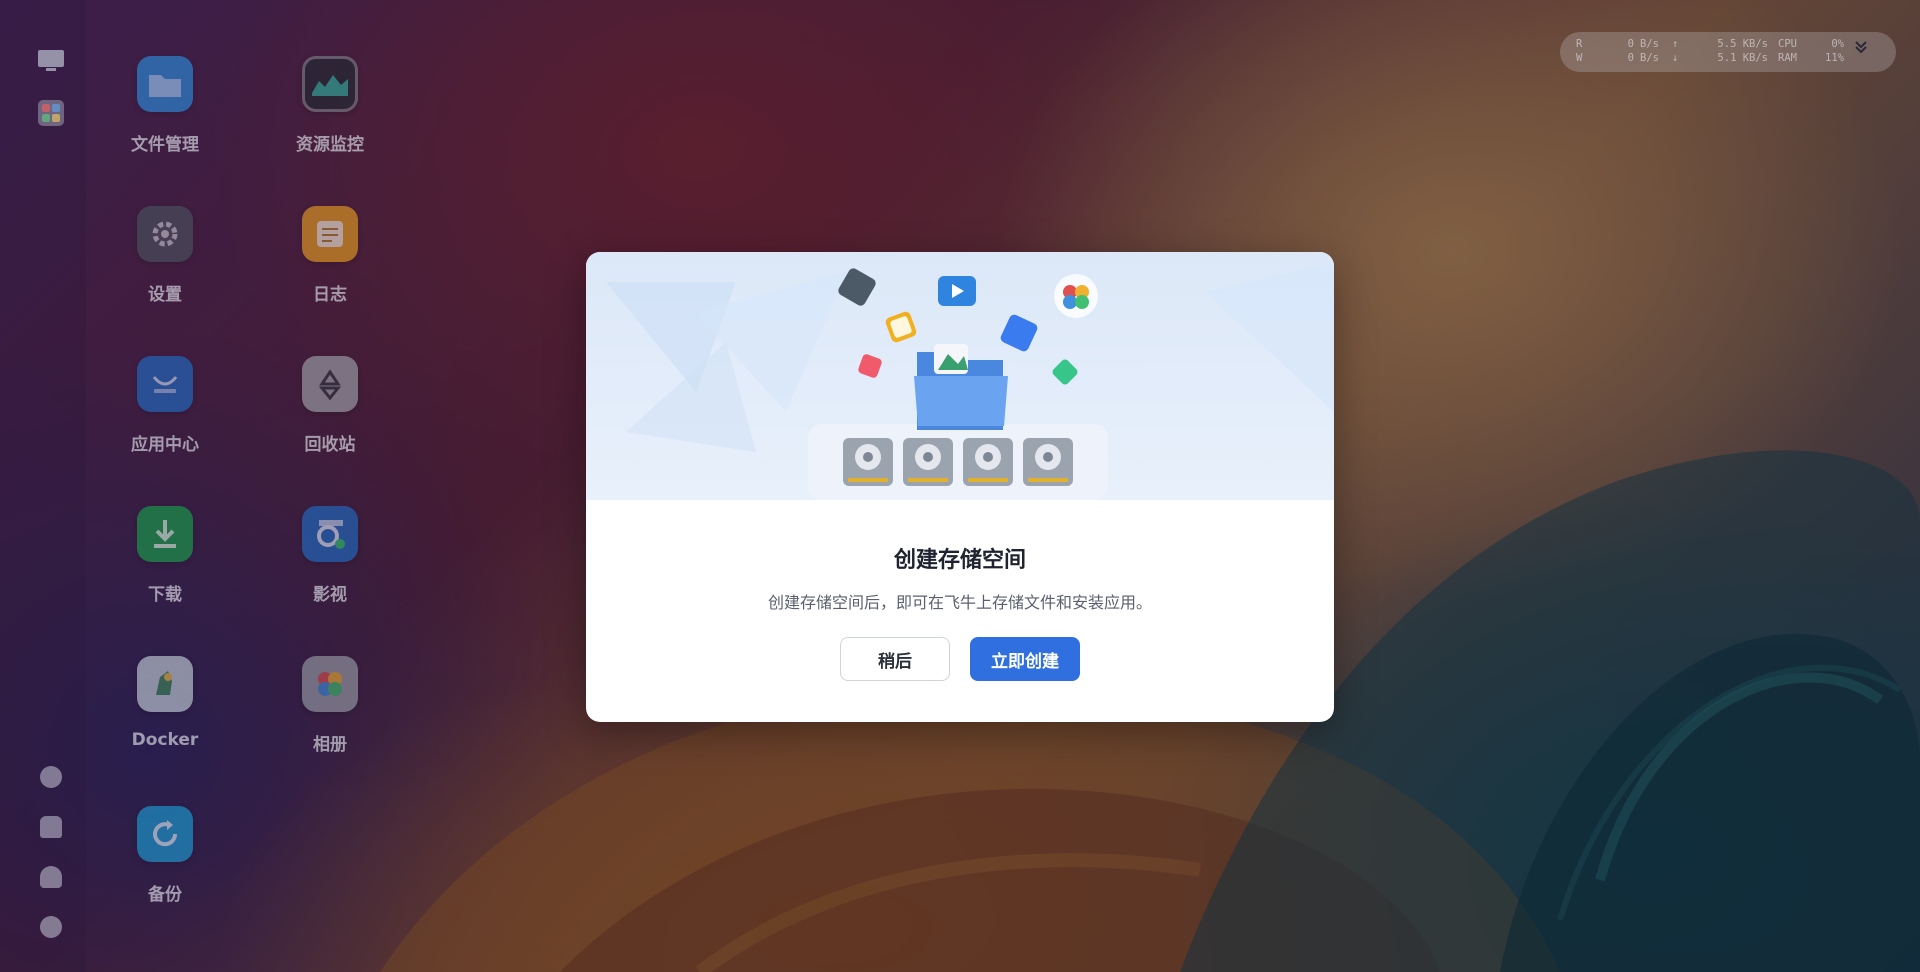 The height and width of the screenshot is (972, 1920). Describe the element at coordinates (330, 445) in the screenshot. I see `app-label: 回收站` at that location.